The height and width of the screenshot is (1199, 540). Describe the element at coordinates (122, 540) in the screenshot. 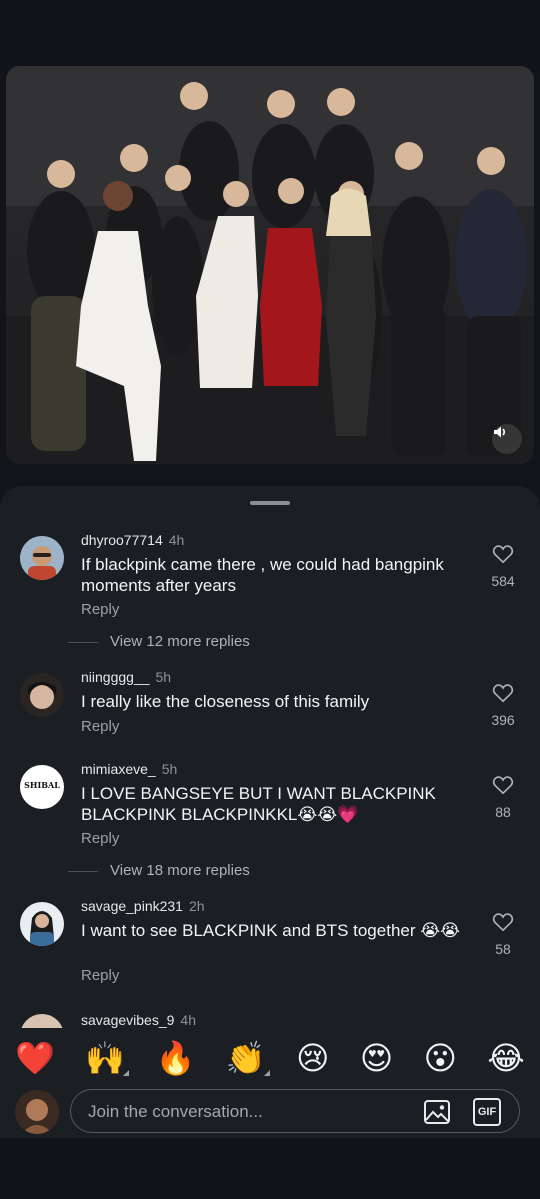

I see `username: dhyroo77714` at that location.